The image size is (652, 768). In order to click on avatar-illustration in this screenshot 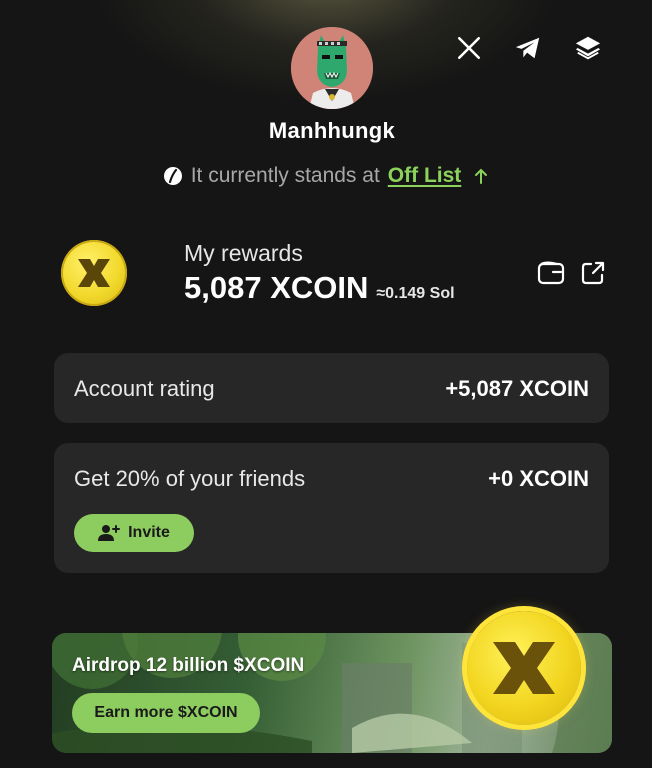, I will do `click(332, 68)`.